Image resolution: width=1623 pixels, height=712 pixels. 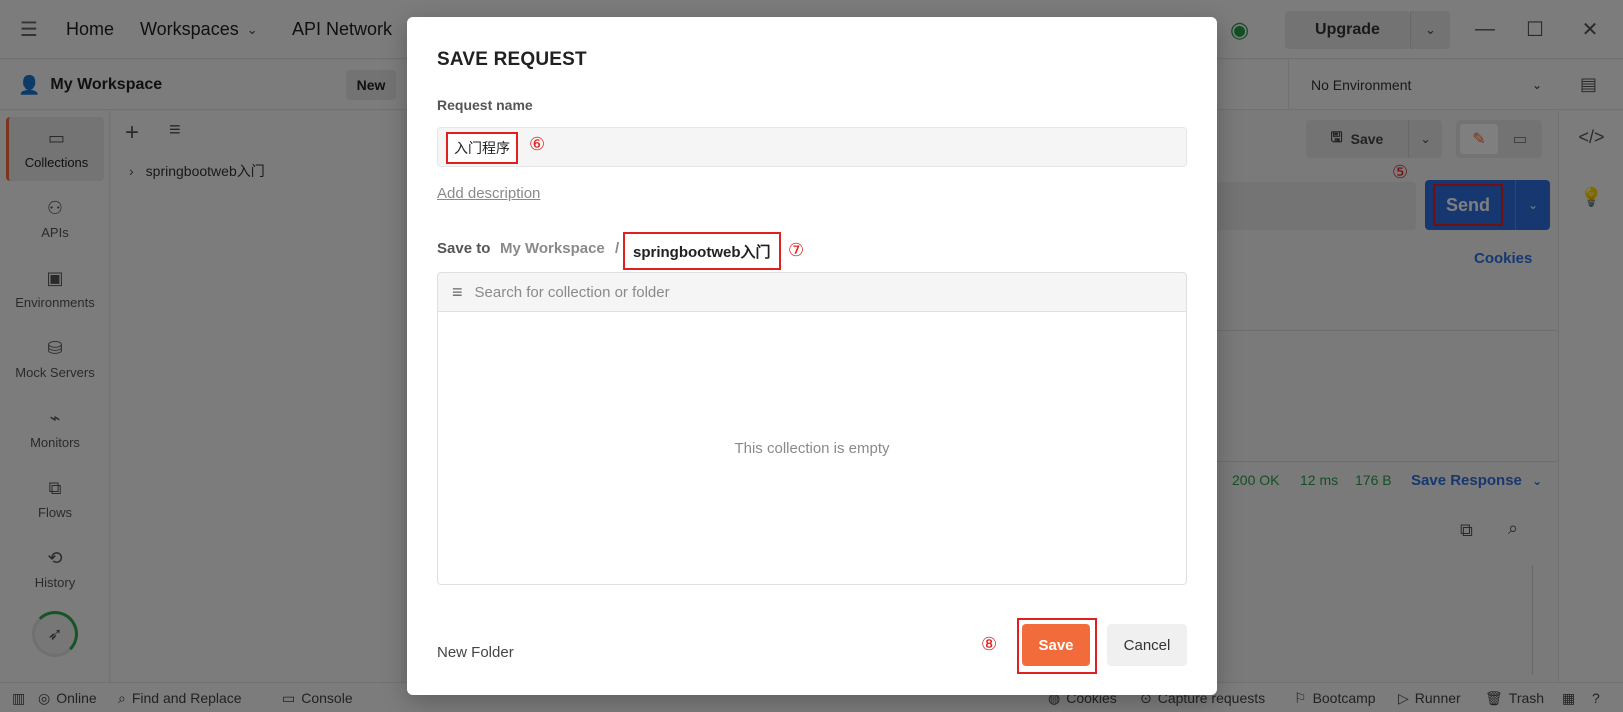 I want to click on filter-icon: ≡, so click(x=457, y=291).